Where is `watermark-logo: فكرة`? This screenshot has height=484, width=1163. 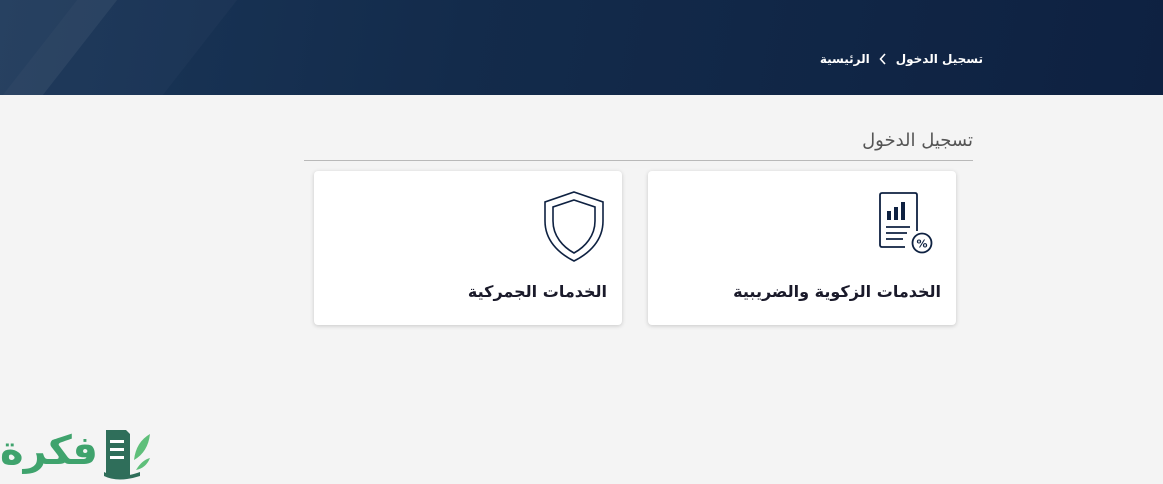 watermark-logo: فكرة is located at coordinates (77, 449).